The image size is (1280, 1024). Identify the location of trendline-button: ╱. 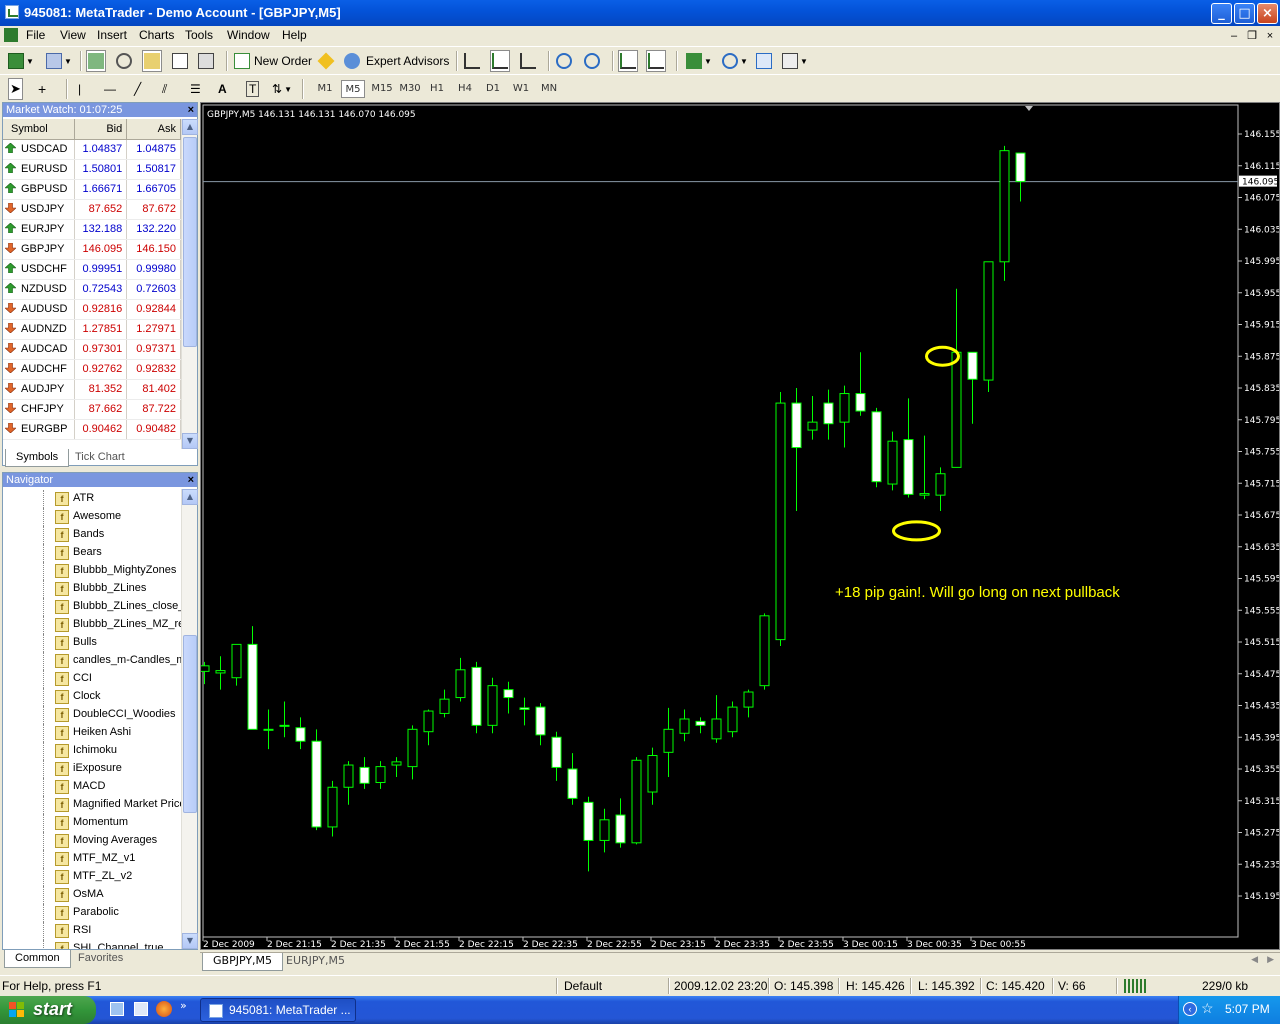
(137, 89).